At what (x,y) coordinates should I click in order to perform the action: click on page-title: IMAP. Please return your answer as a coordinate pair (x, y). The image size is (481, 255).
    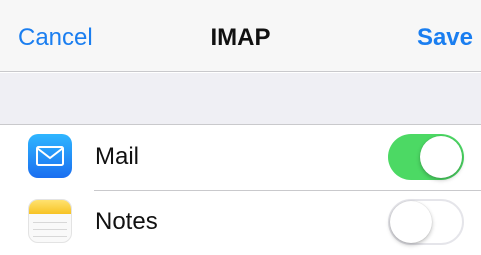
    Looking at the image, I should click on (240, 37).